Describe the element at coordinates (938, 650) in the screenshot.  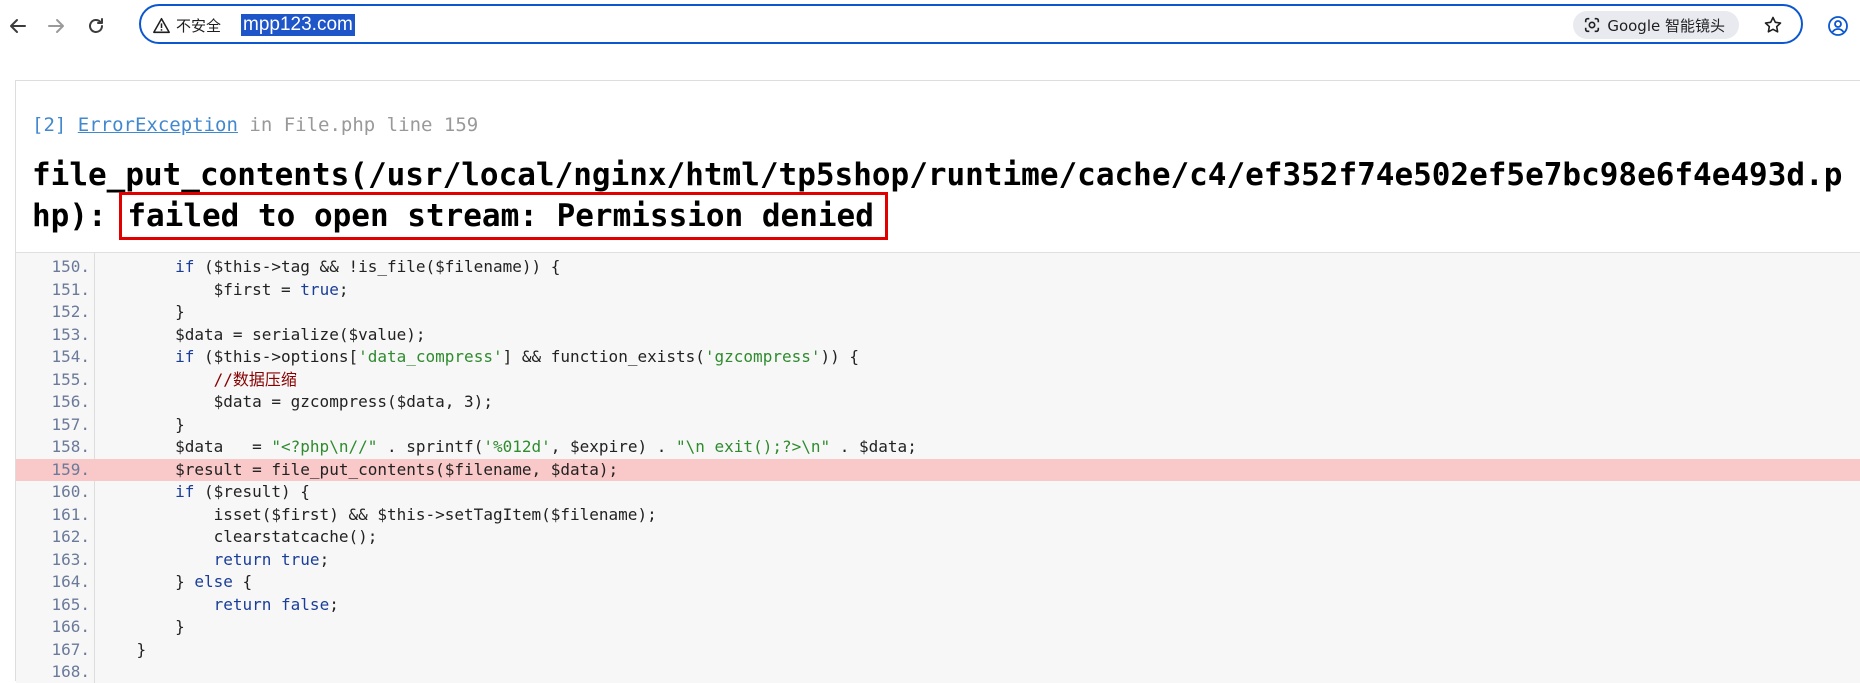
I see `source-line: 167. }` at that location.